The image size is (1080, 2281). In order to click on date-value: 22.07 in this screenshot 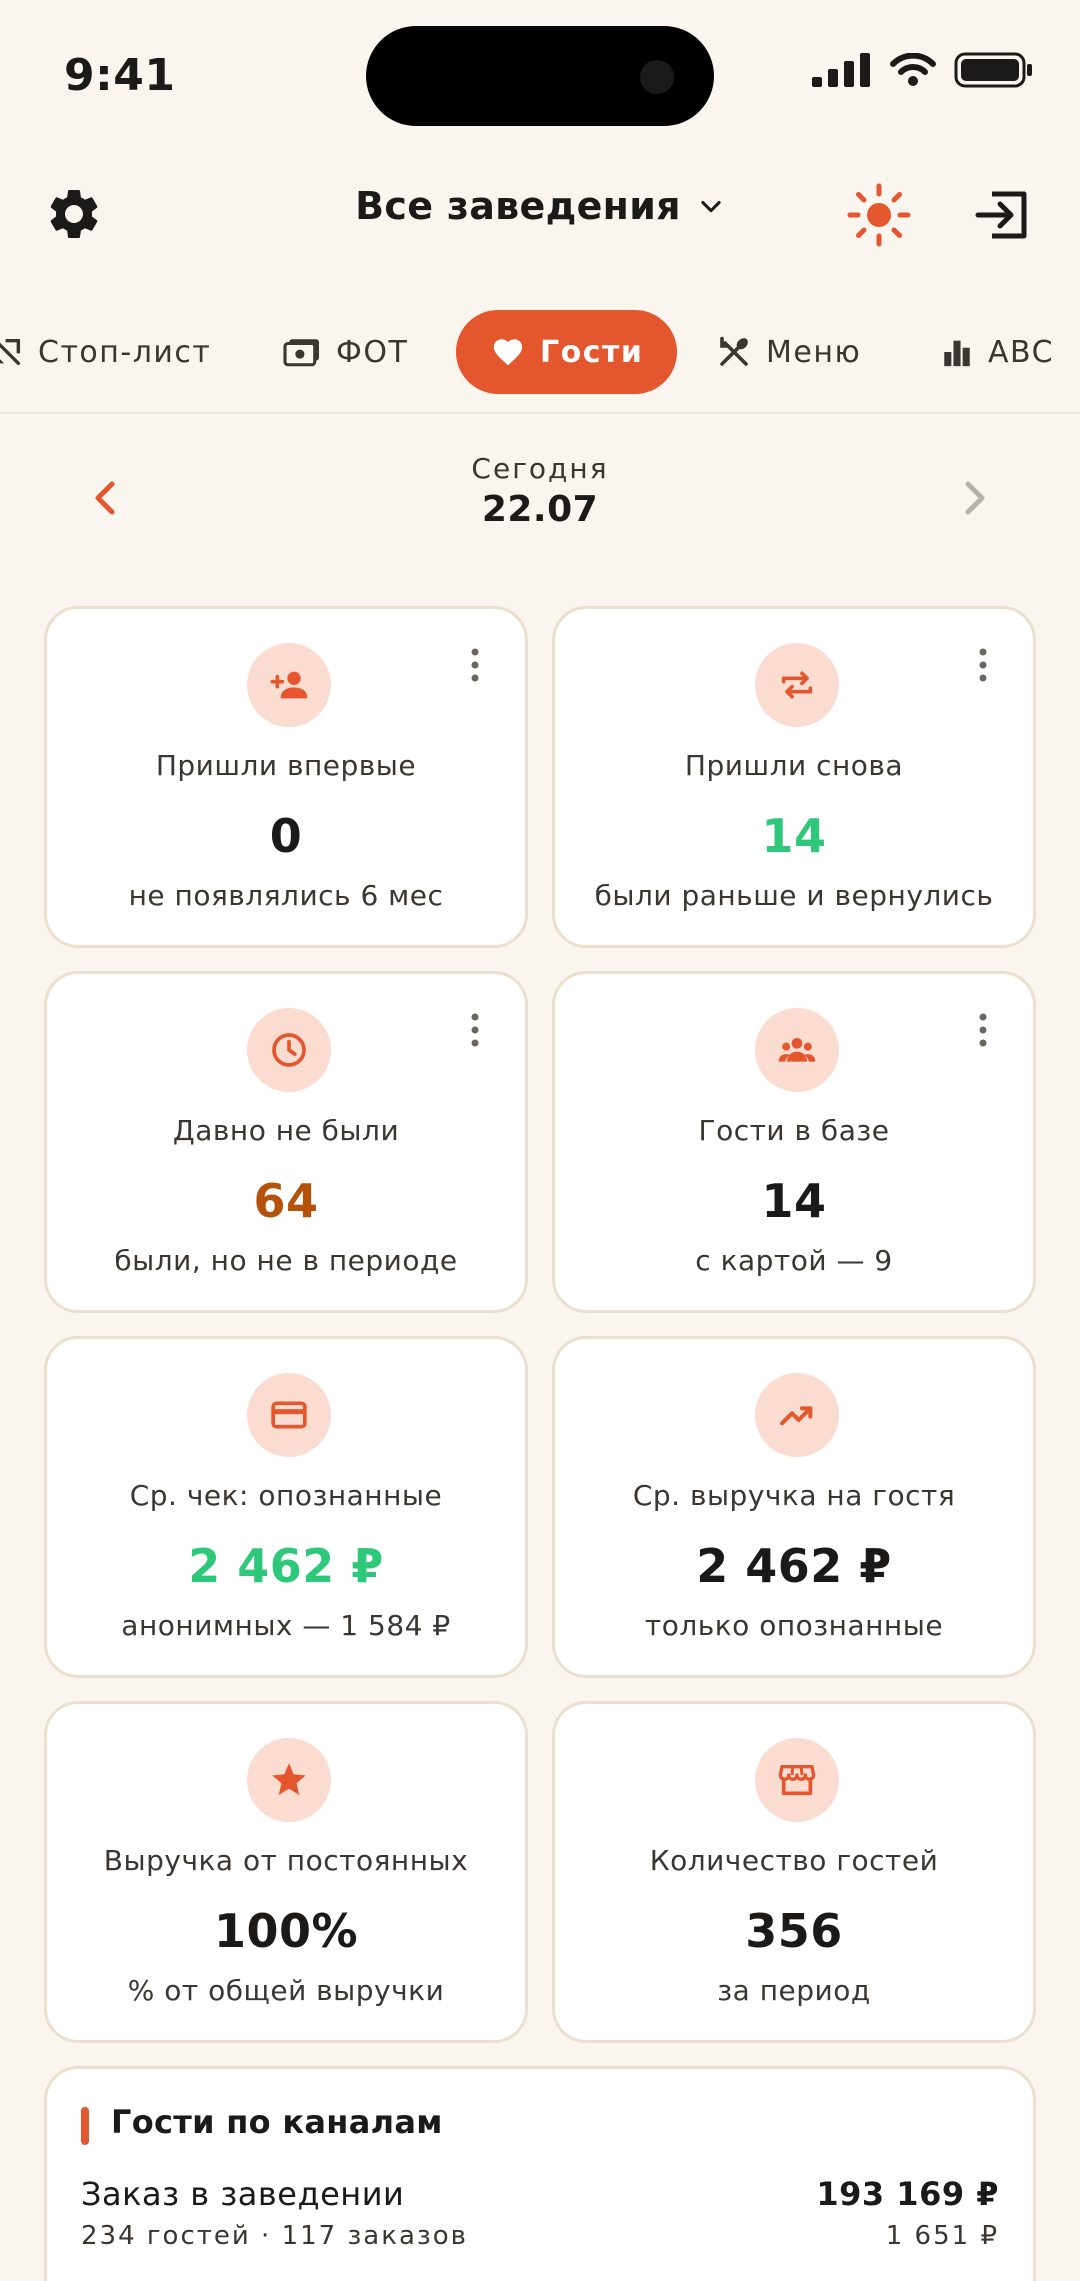, I will do `click(540, 509)`.